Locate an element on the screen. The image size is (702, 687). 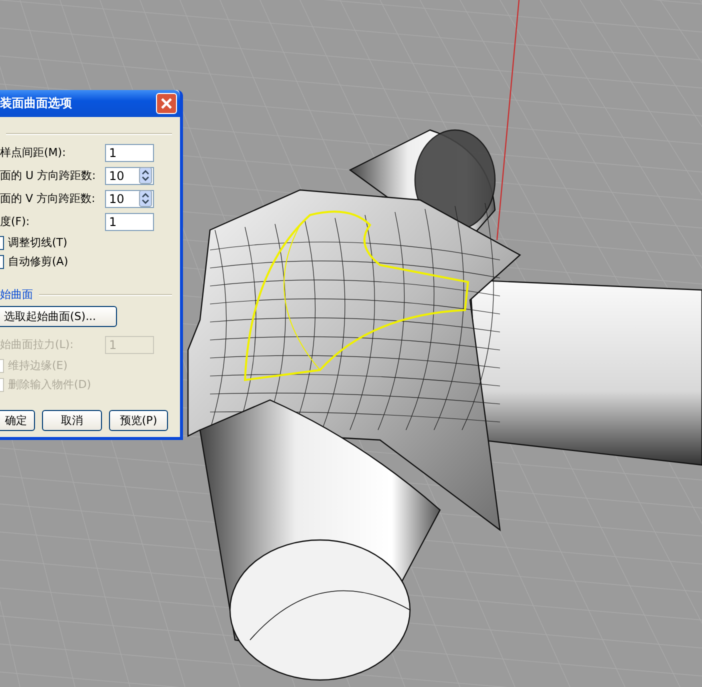
field-label: 面的 U 方向跨距数: is located at coordinates (48, 175).